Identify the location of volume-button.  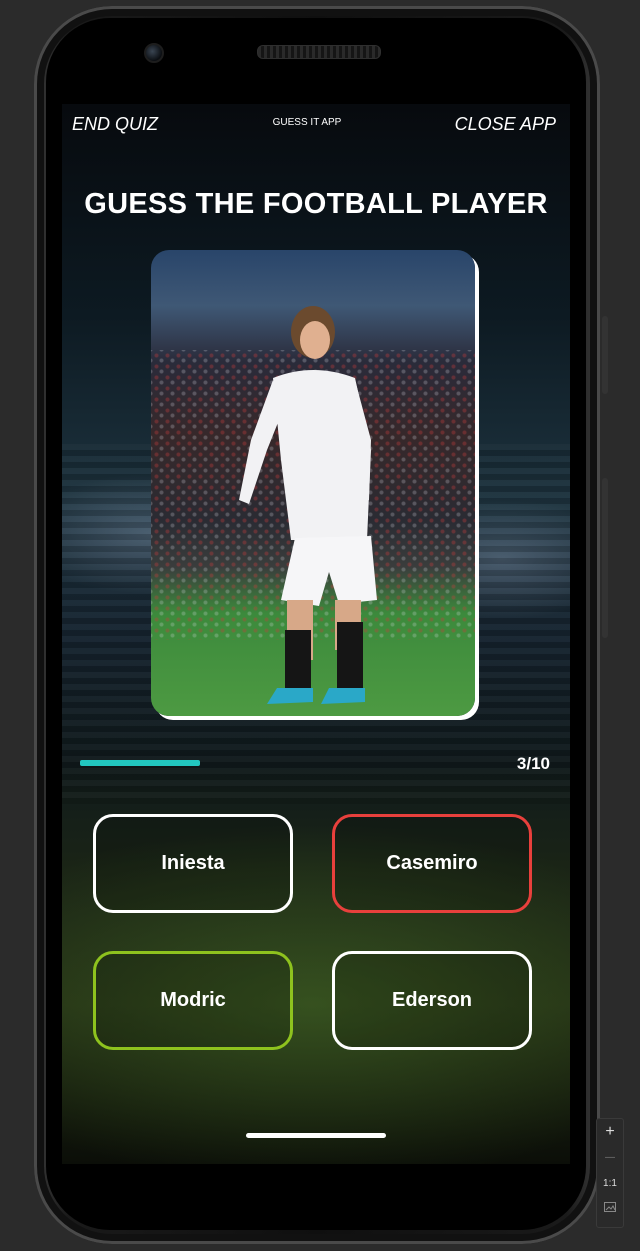
(605, 355).